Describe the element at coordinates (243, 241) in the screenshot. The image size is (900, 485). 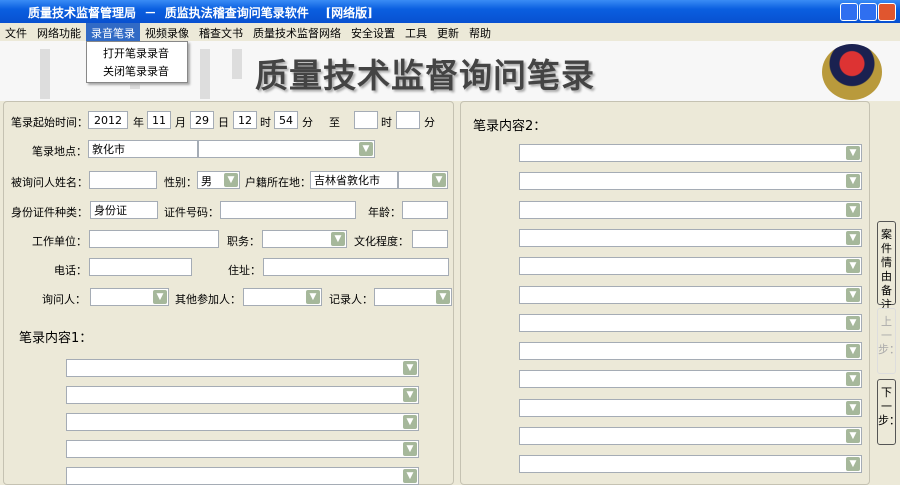
I see `position-label: 职务：` at that location.